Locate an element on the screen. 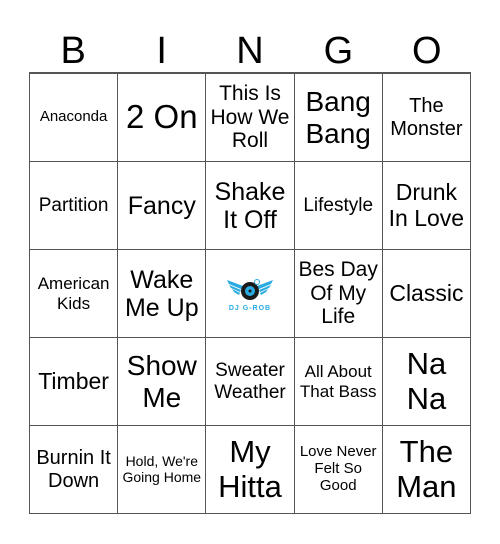 This screenshot has width=500, height=544. bingo-cell: Hold, We're Going Home is located at coordinates (162, 470).